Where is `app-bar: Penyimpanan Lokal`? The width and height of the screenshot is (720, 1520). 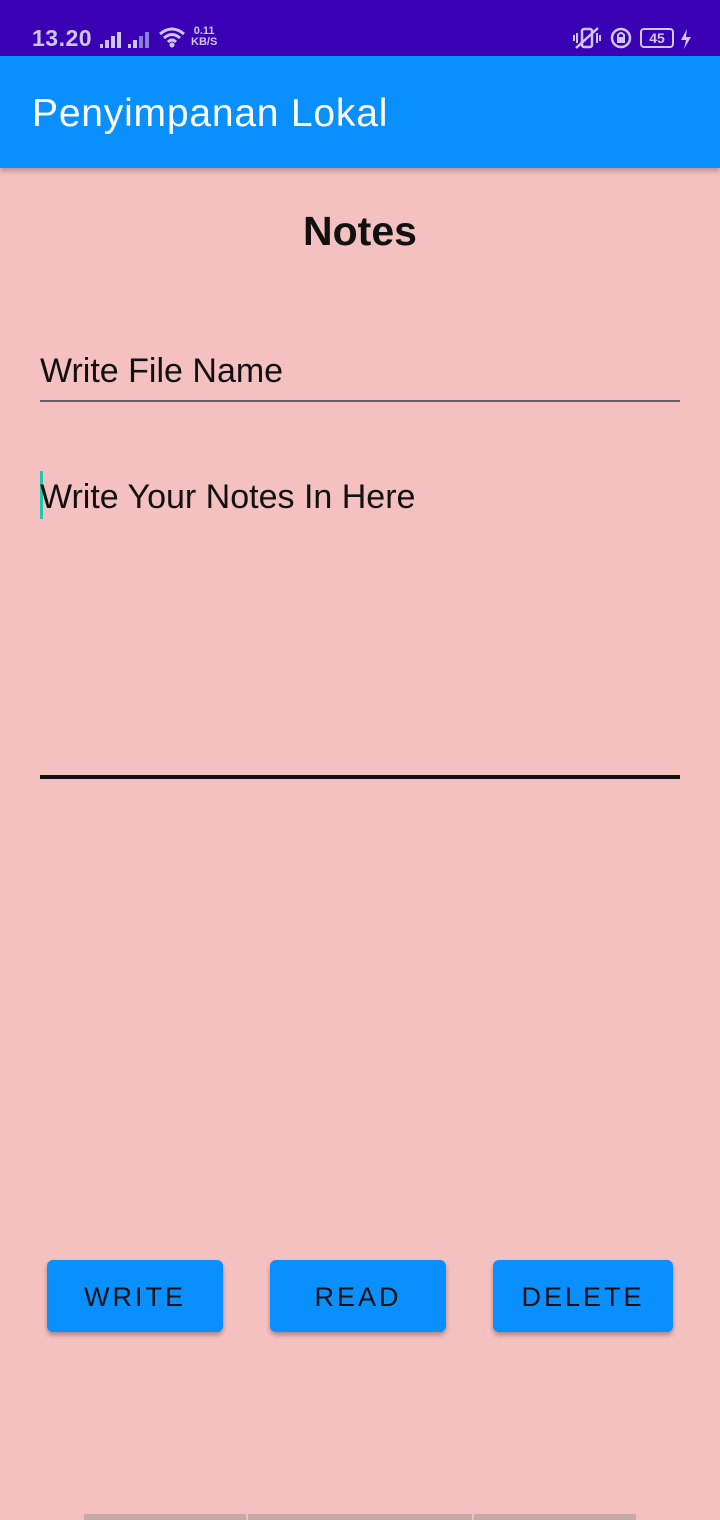 app-bar: Penyimpanan Lokal is located at coordinates (360, 112).